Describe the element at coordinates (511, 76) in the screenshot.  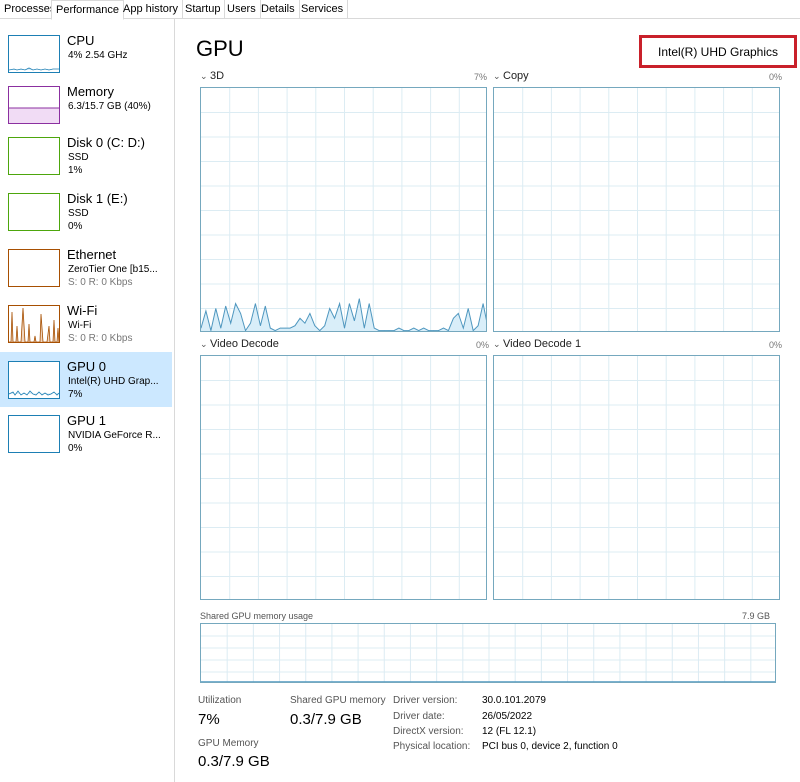
I see `chart-copy-label: ⌄ Copy` at that location.